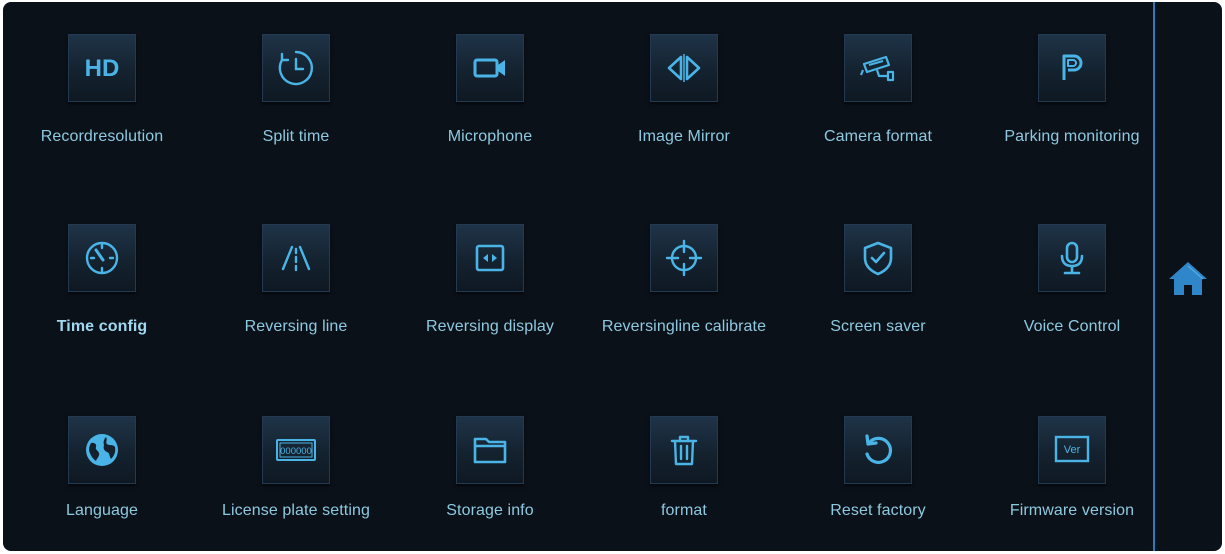 The height and width of the screenshot is (554, 1225). I want to click on svg-text: Ver, so click(1072, 450).